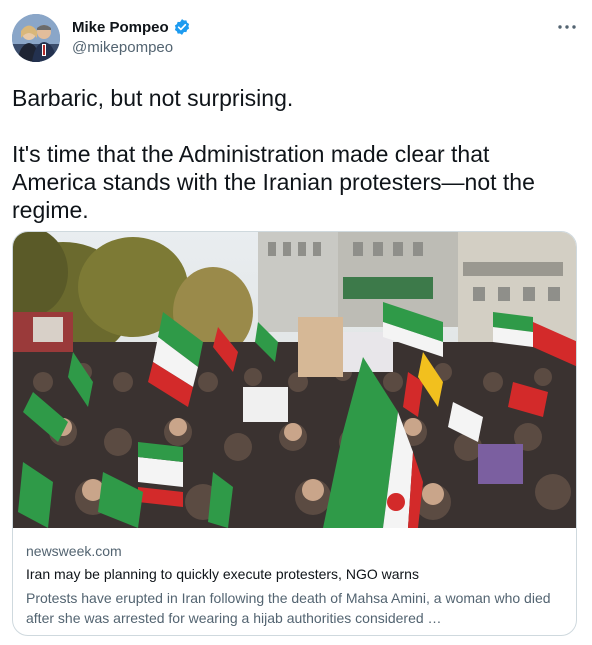 The height and width of the screenshot is (645, 592). I want to click on author-header: Mike Pompeo @mikepompeo, so click(131, 36).